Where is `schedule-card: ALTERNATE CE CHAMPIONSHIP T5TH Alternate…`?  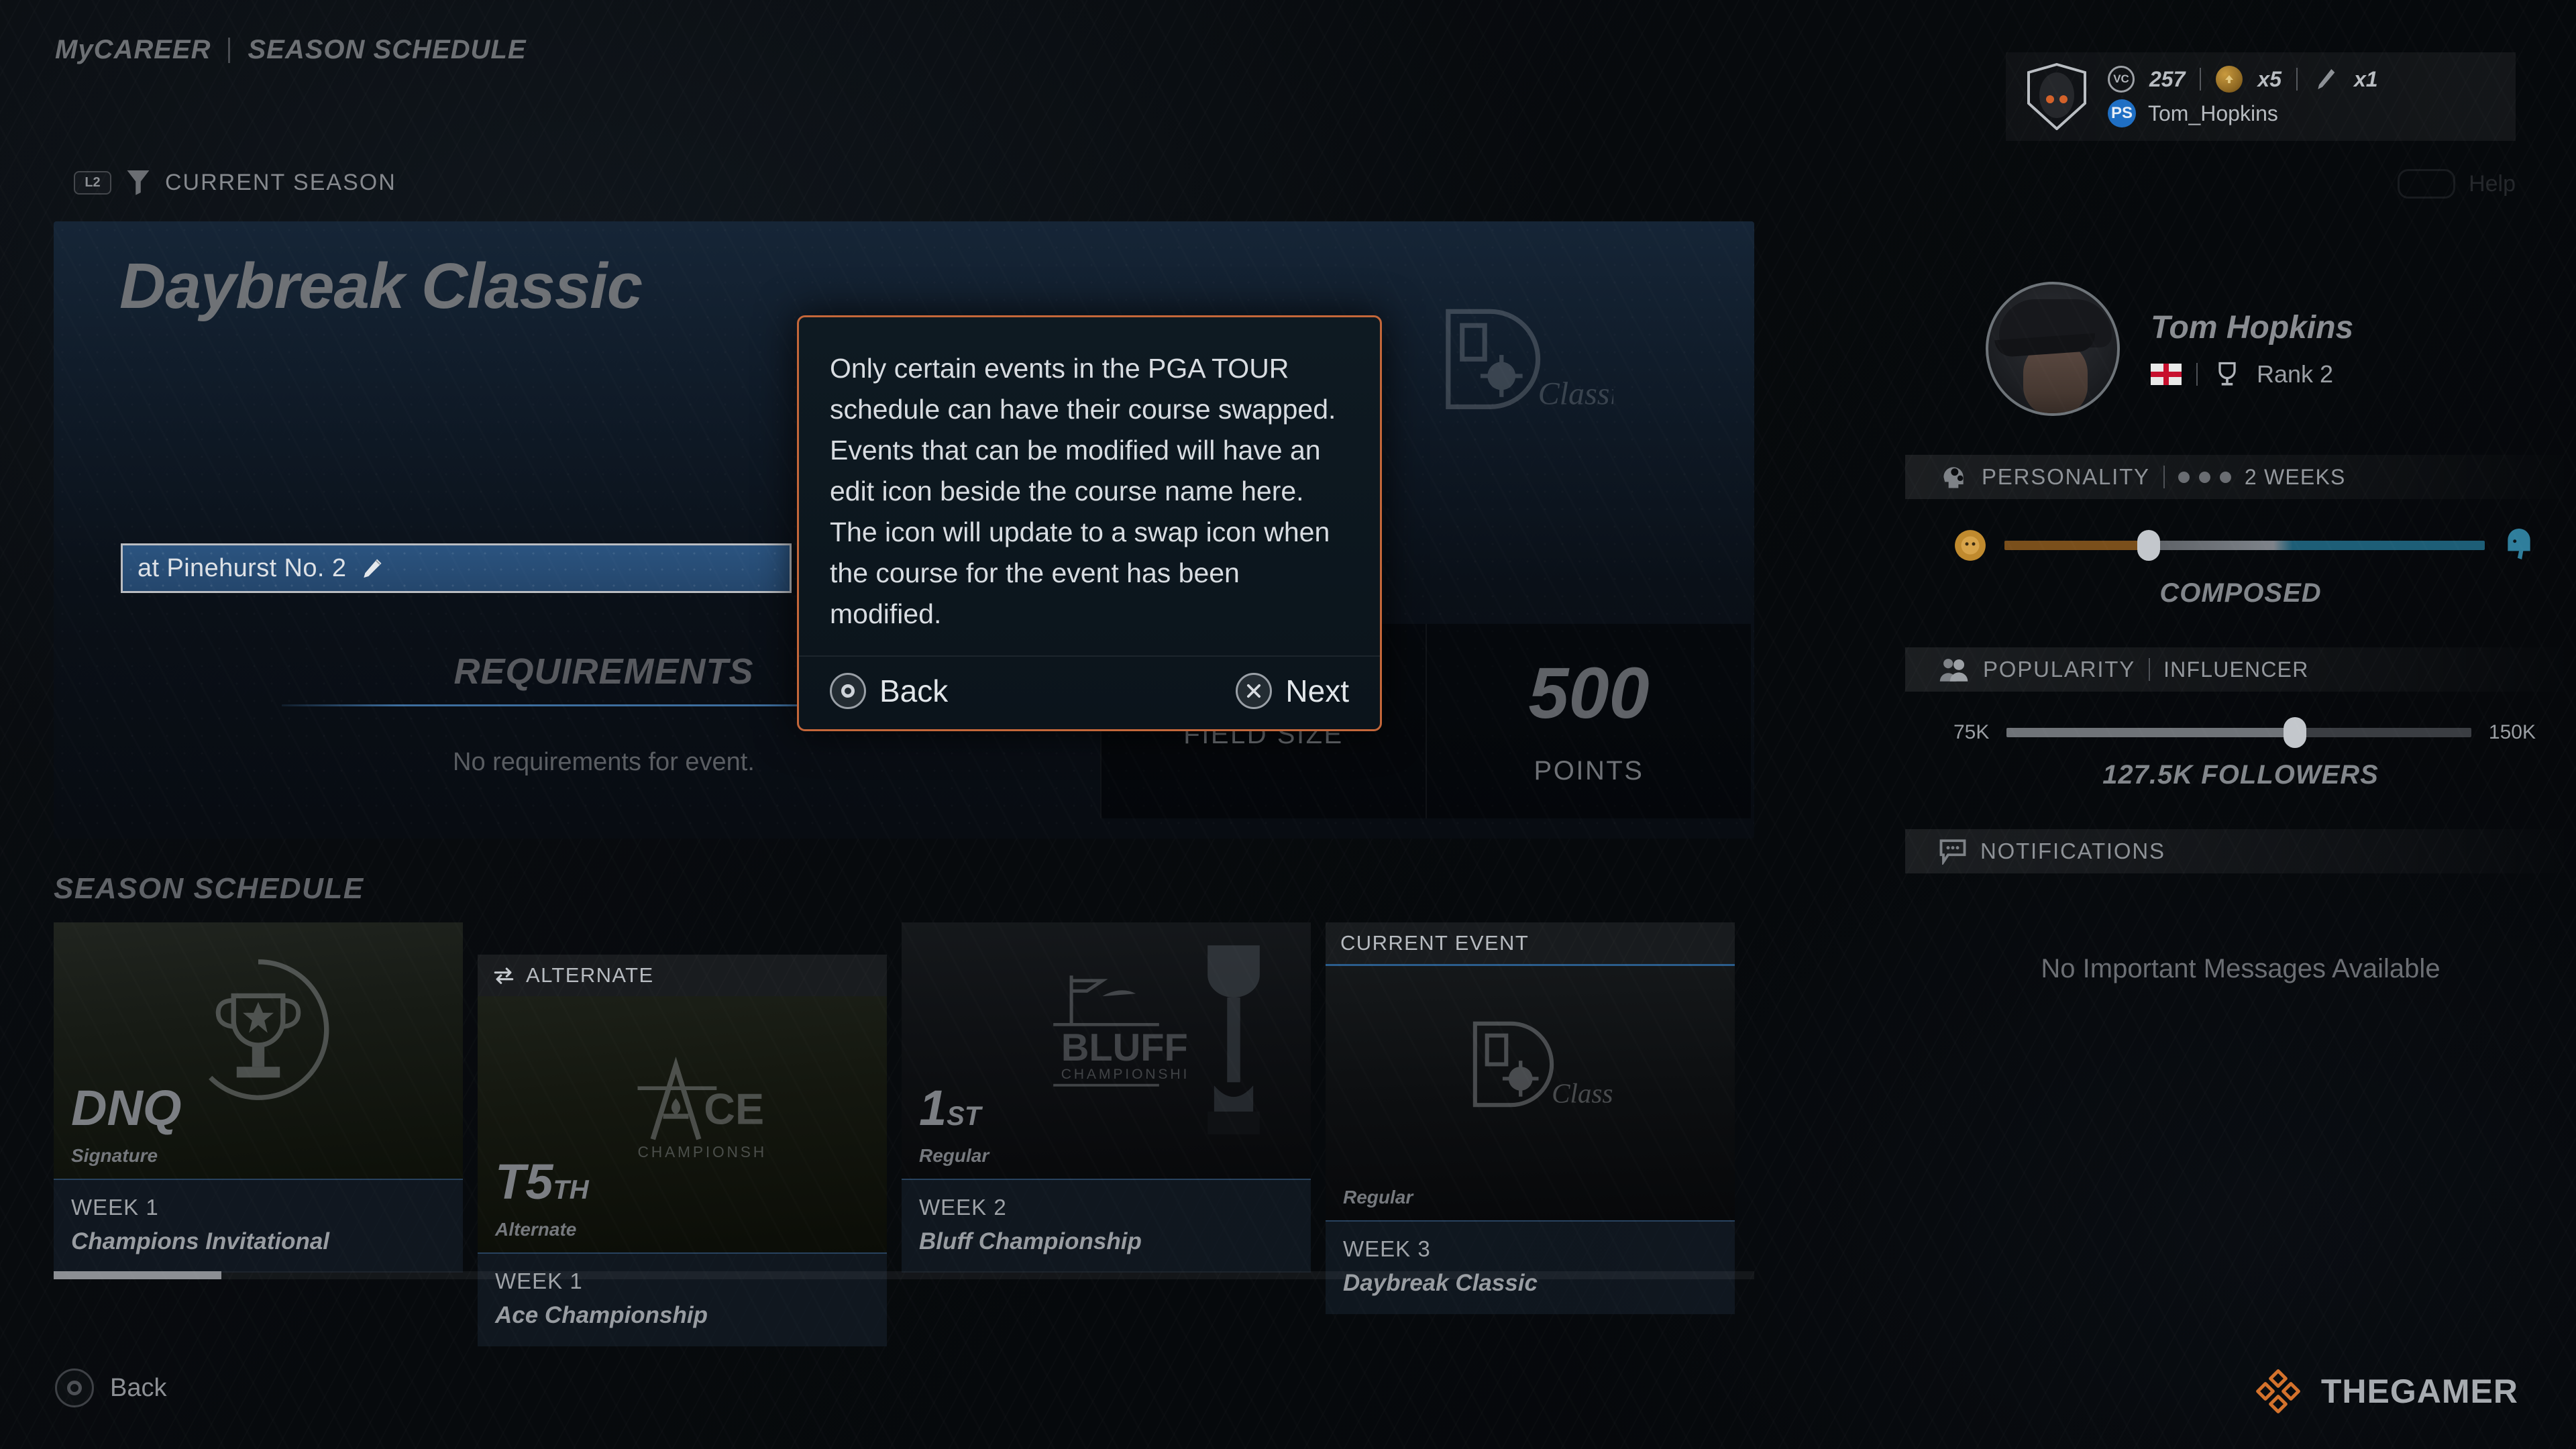
schedule-card: ALTERNATE CE CHAMPIONSHIP T5TH Alternate… is located at coordinates (682, 1150).